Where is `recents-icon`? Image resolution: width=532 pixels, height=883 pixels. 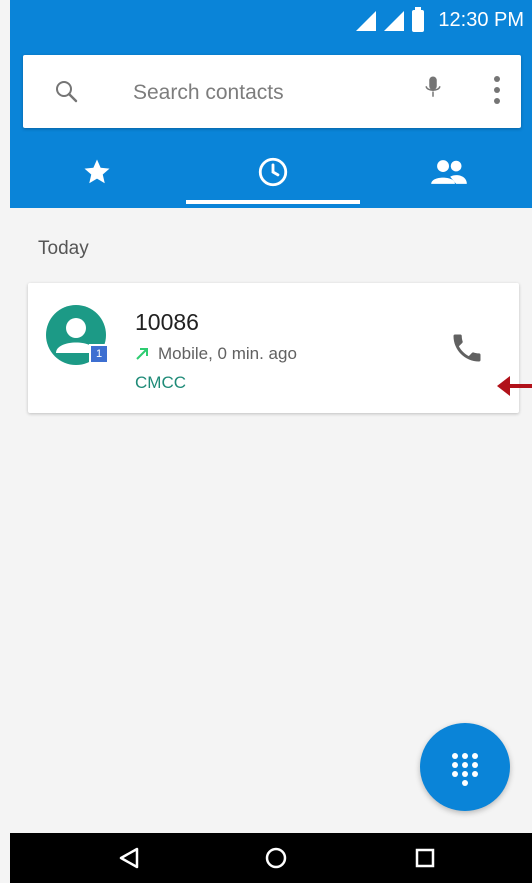
recents-icon is located at coordinates (425, 858).